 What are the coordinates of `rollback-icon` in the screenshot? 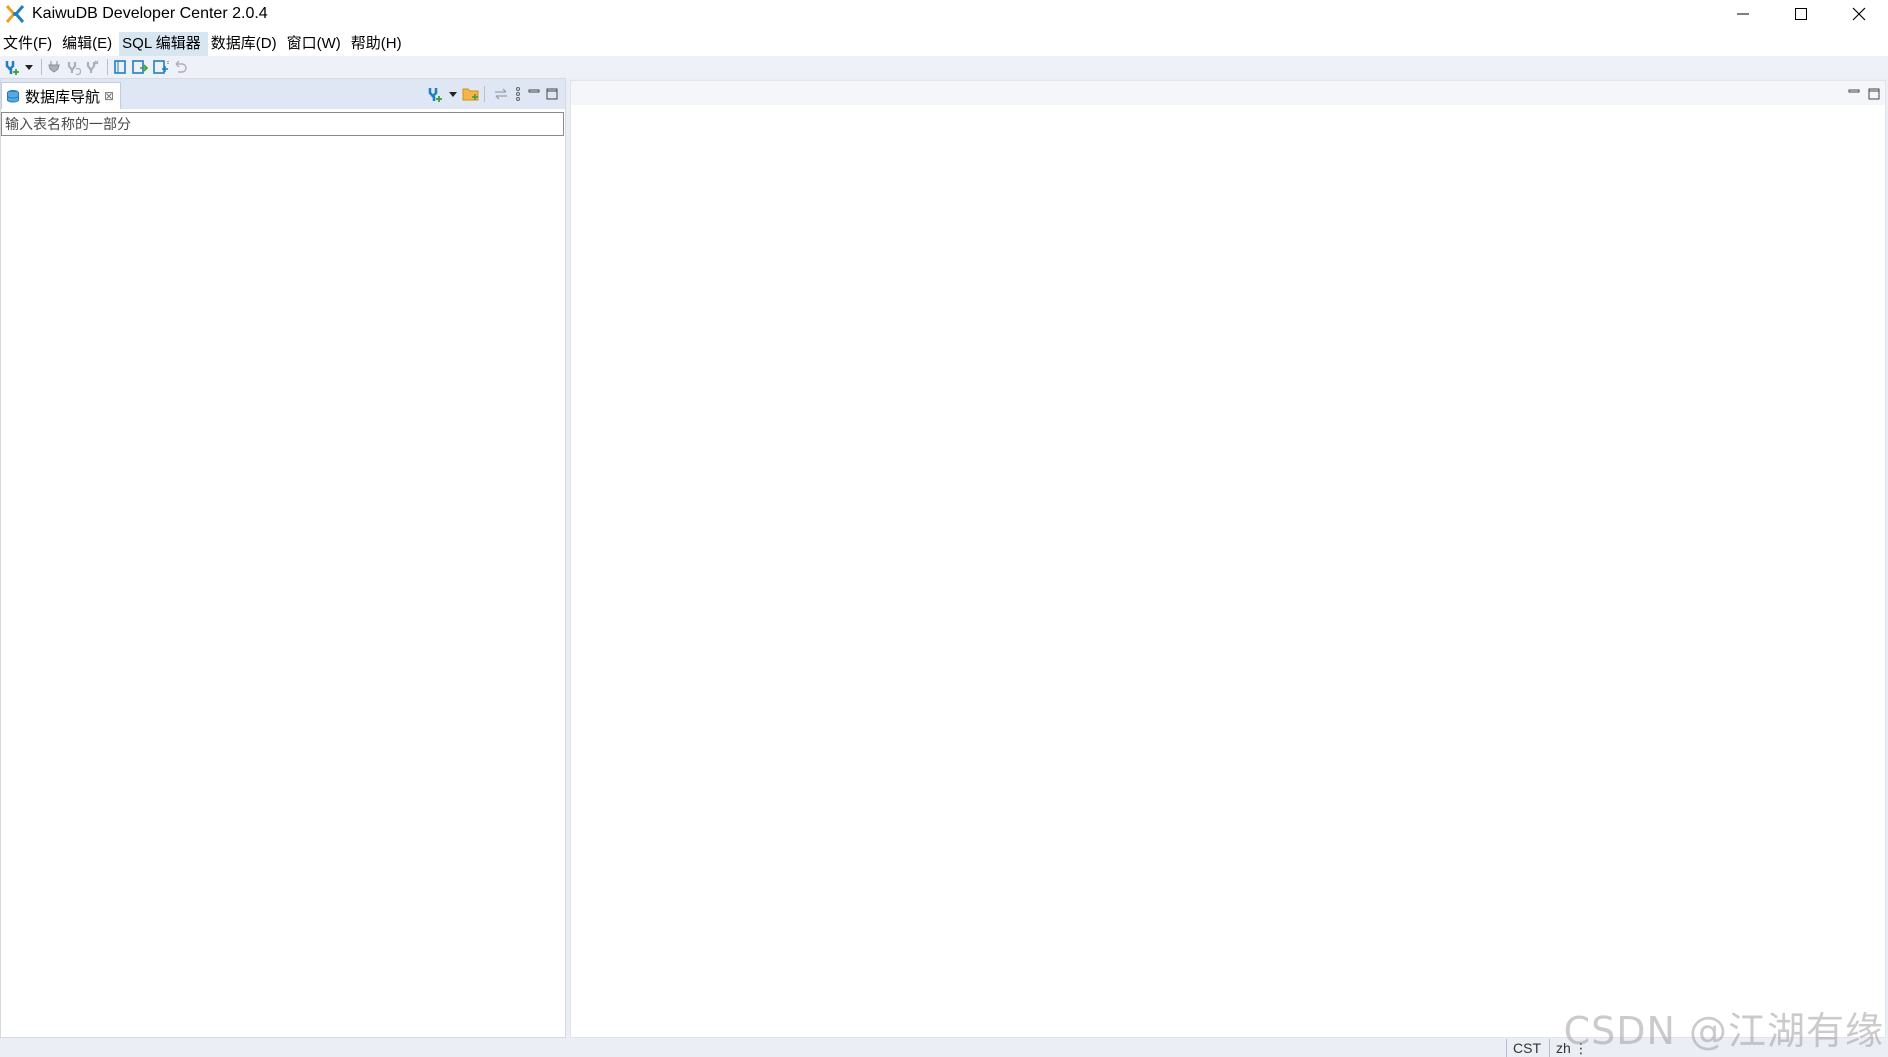 It's located at (140, 67).